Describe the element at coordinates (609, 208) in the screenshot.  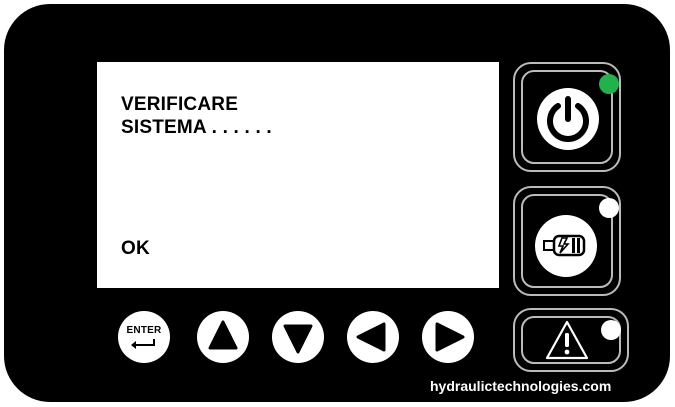
I see `motor-status-led` at that location.